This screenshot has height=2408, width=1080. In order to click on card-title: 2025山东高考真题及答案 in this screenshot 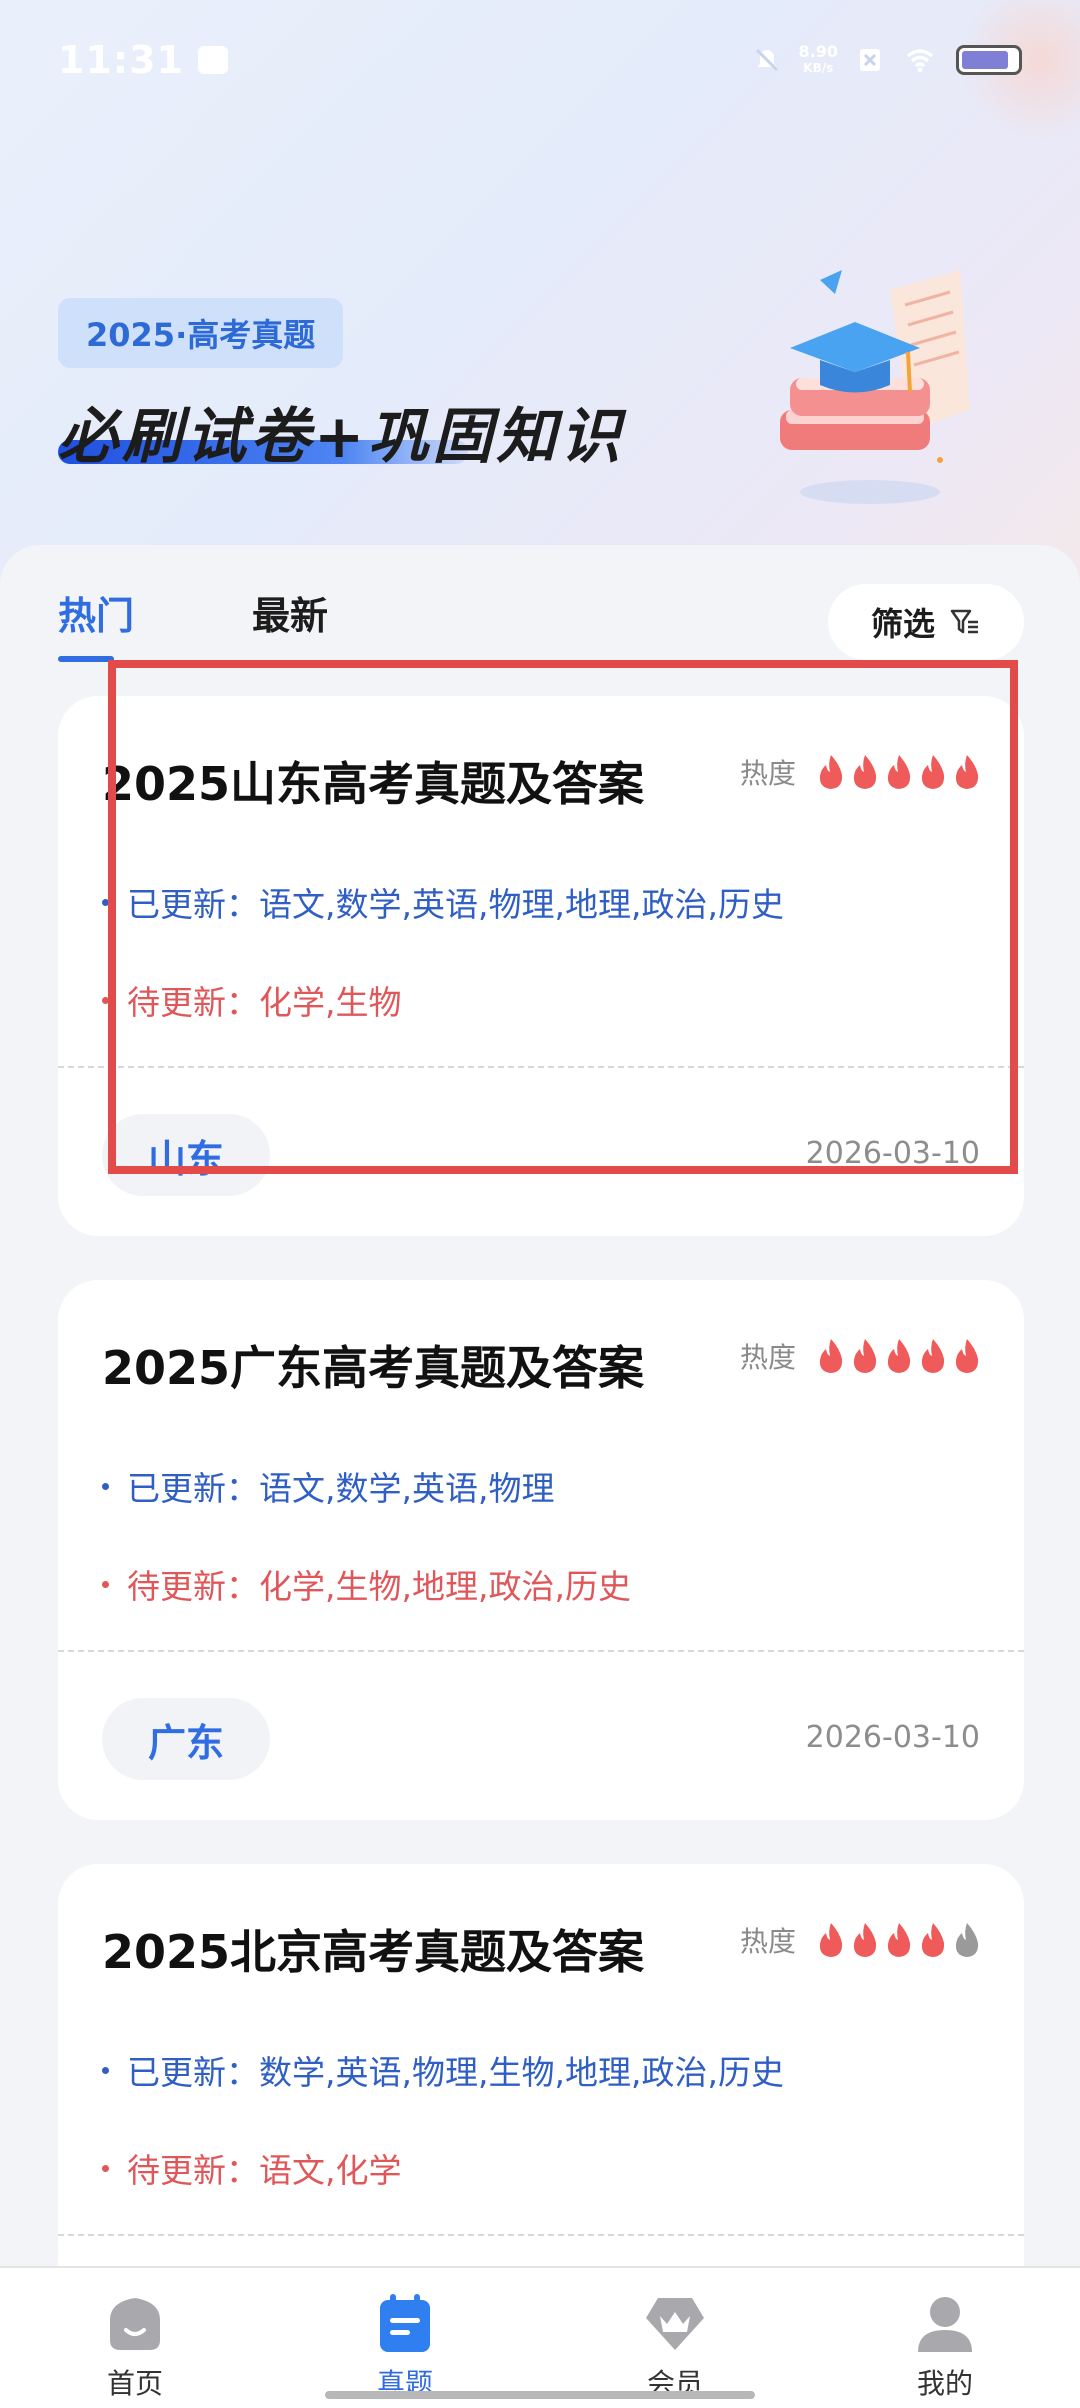, I will do `click(373, 784)`.